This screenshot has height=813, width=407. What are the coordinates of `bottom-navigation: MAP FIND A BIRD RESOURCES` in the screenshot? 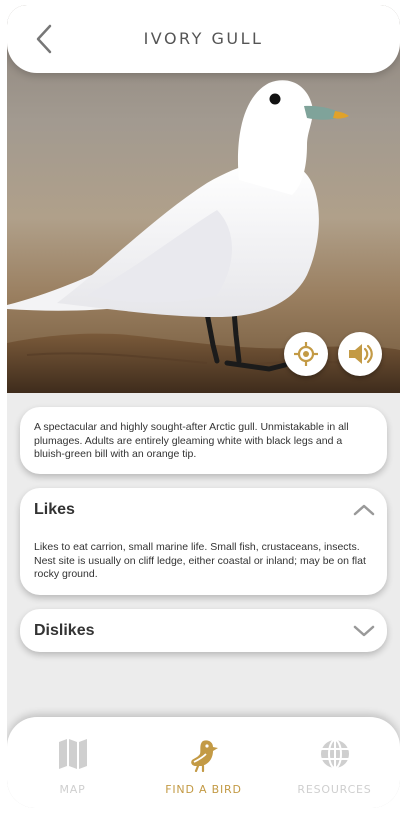 It's located at (203, 762).